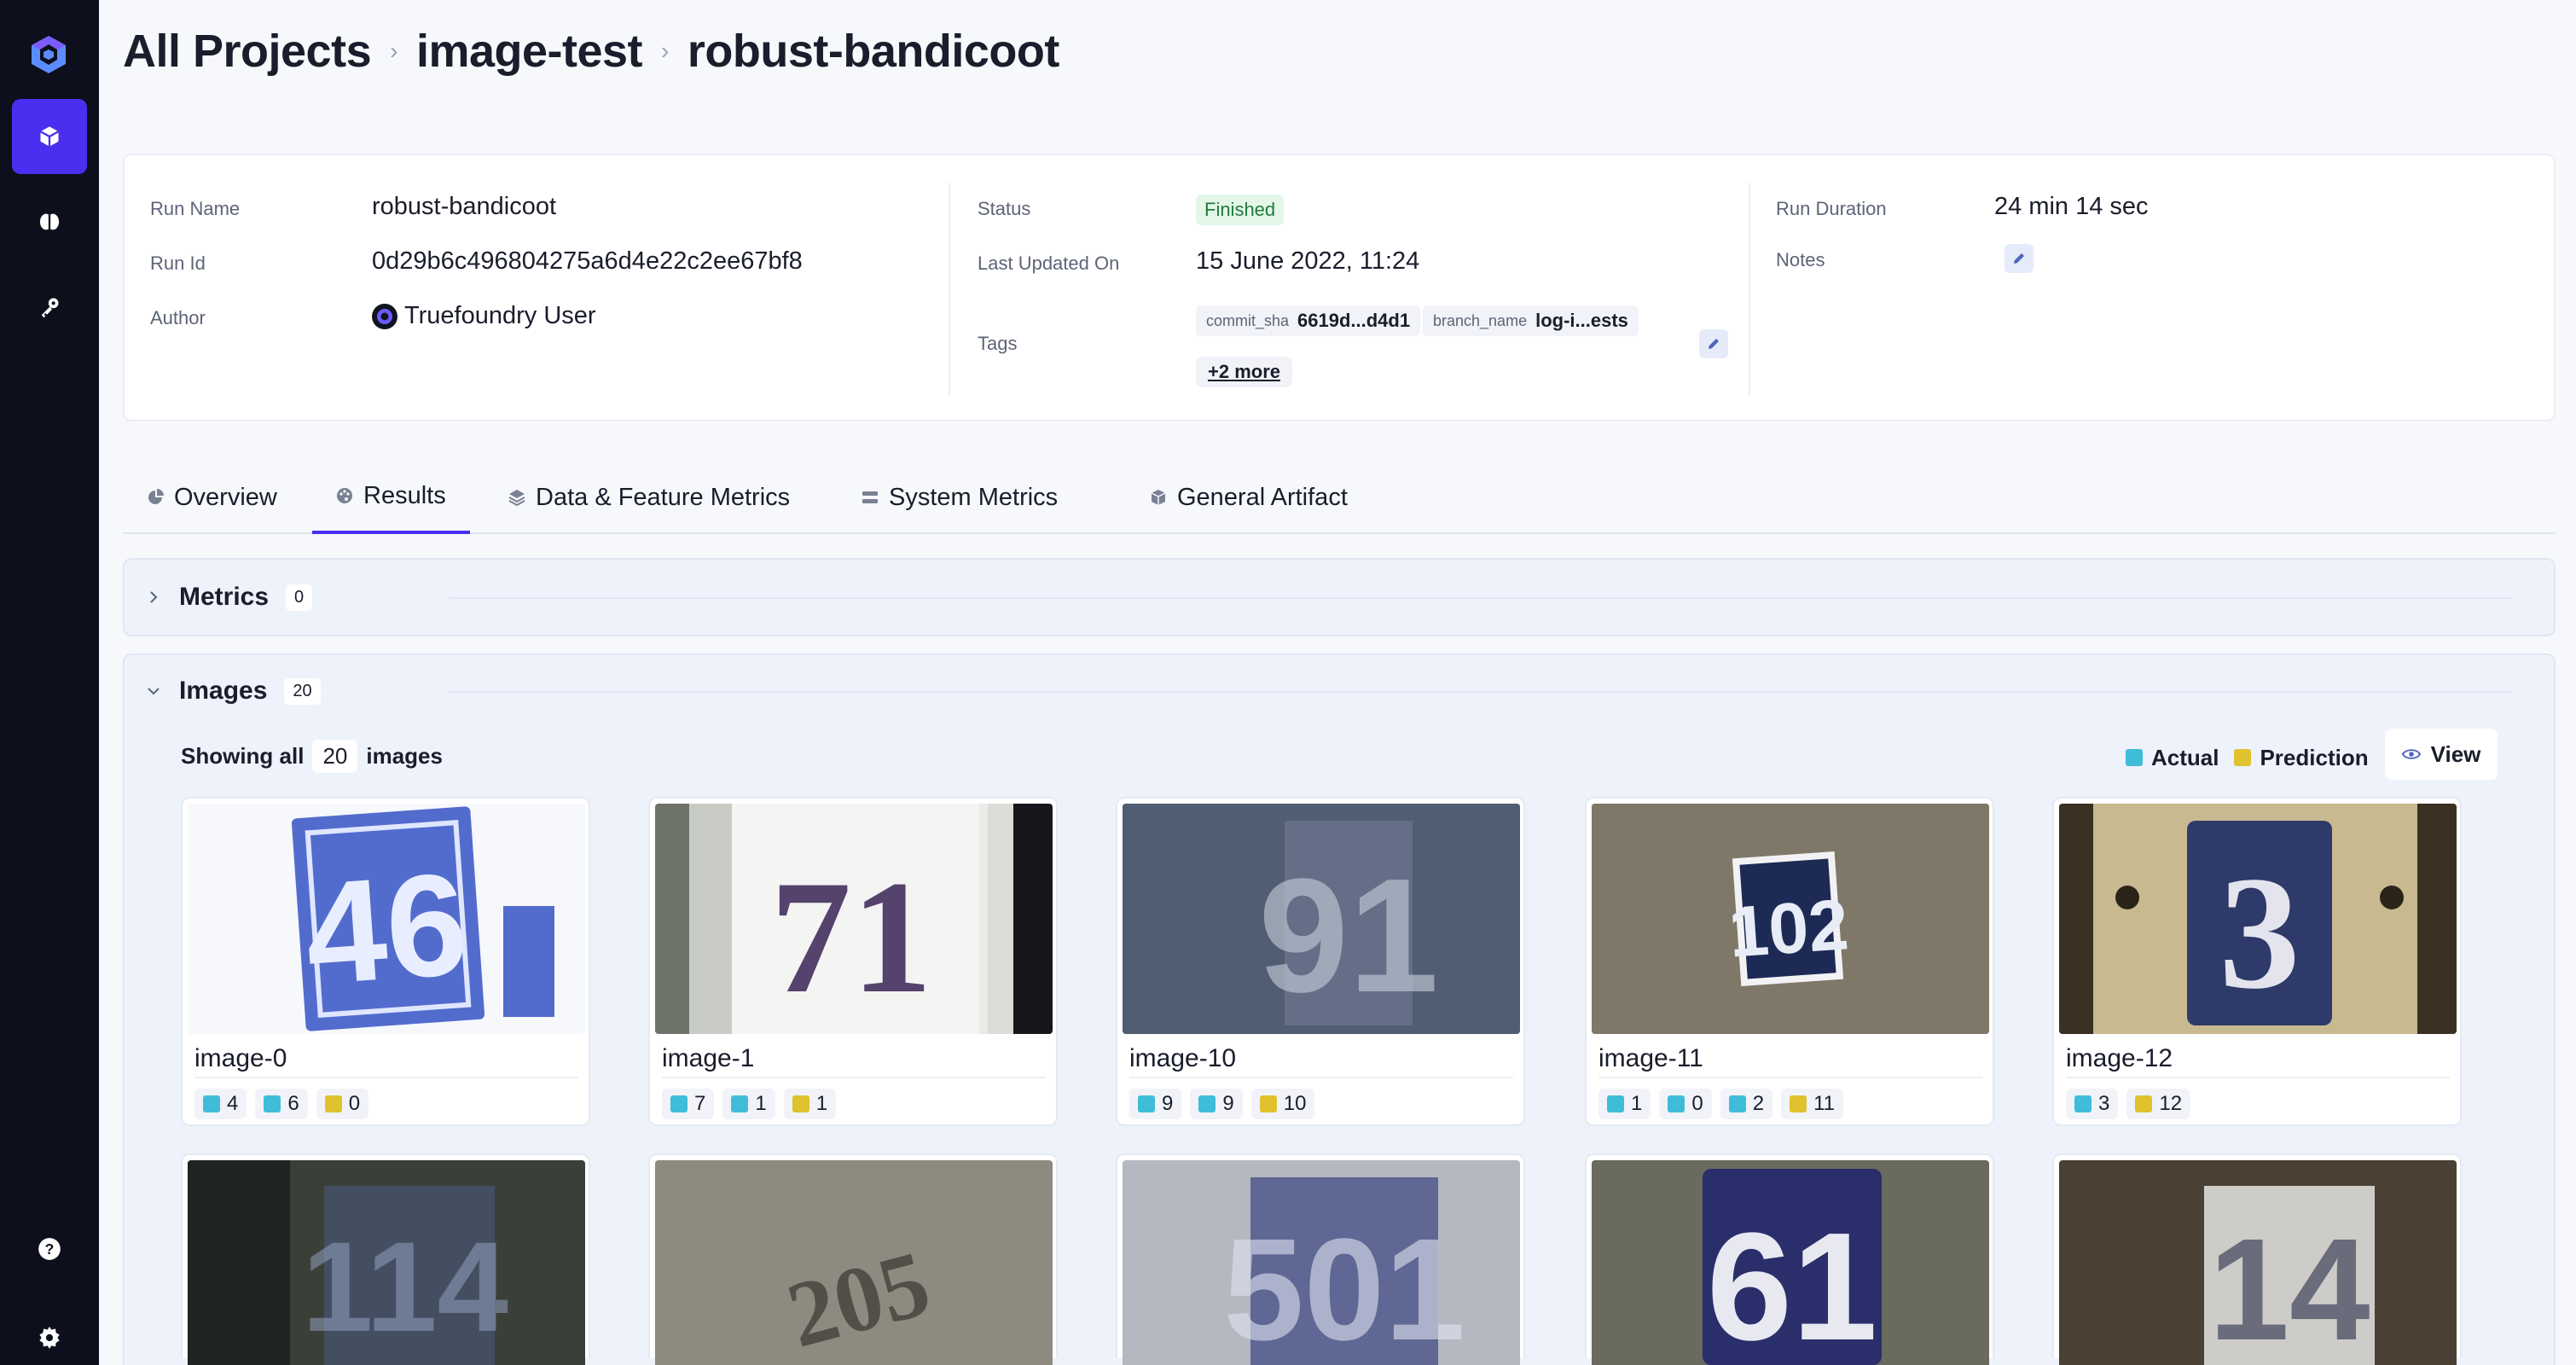 The height and width of the screenshot is (1365, 2576). I want to click on image-card: 91 image-10 9 9 10, so click(1320, 961).